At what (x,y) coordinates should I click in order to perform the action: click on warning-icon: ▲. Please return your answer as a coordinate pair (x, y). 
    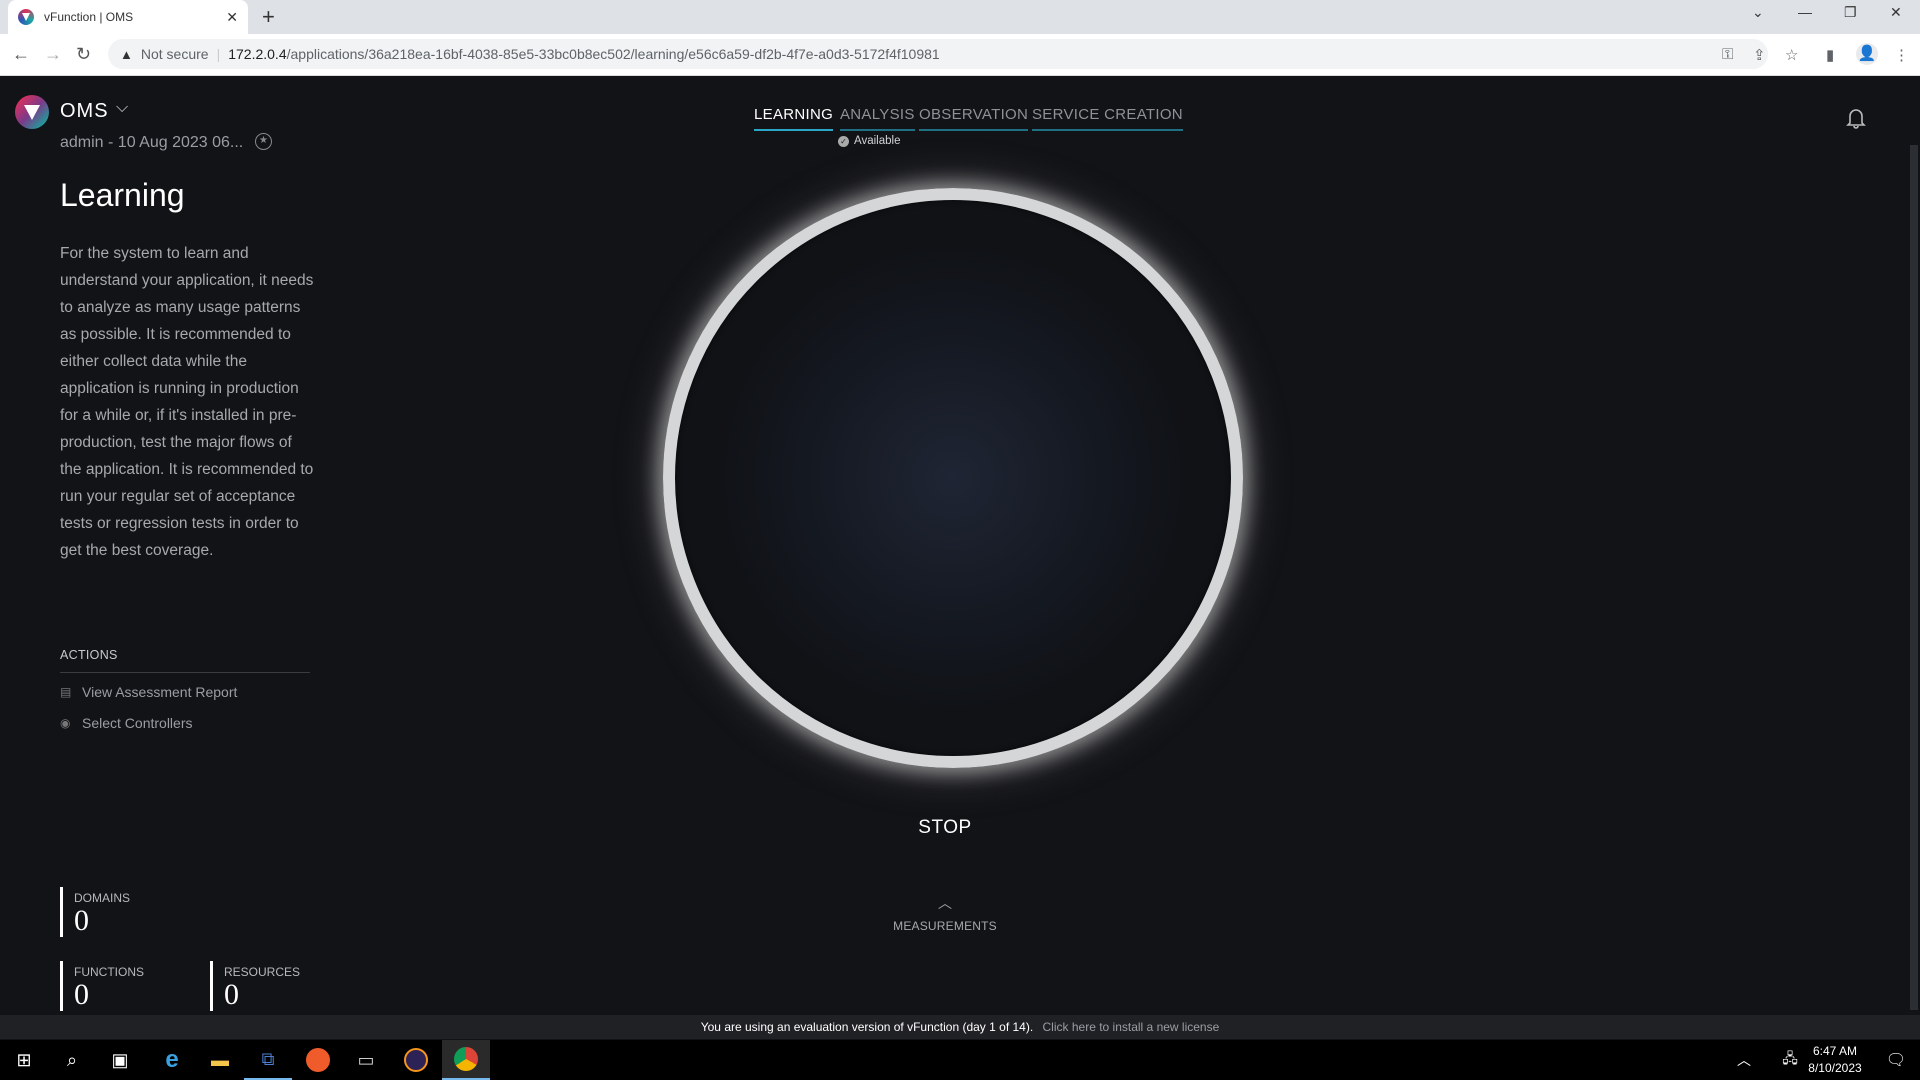
    Looking at the image, I should click on (126, 54).